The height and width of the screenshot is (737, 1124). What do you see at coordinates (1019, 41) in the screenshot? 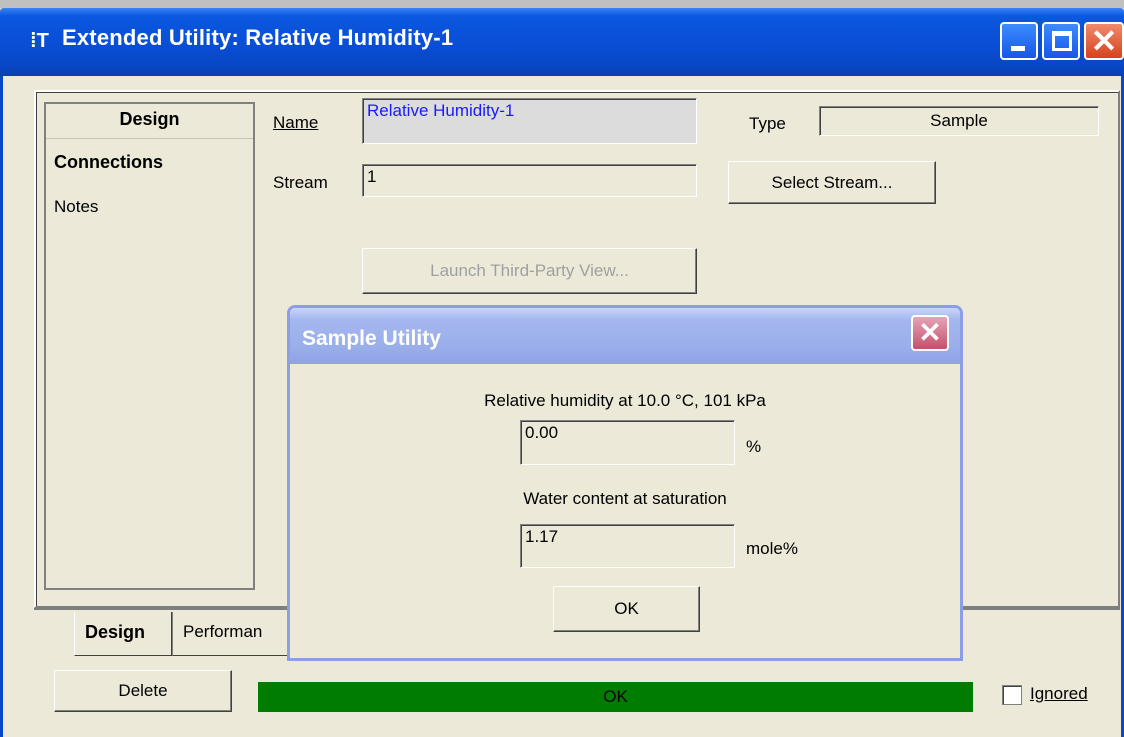
I see `minimize-button` at bounding box center [1019, 41].